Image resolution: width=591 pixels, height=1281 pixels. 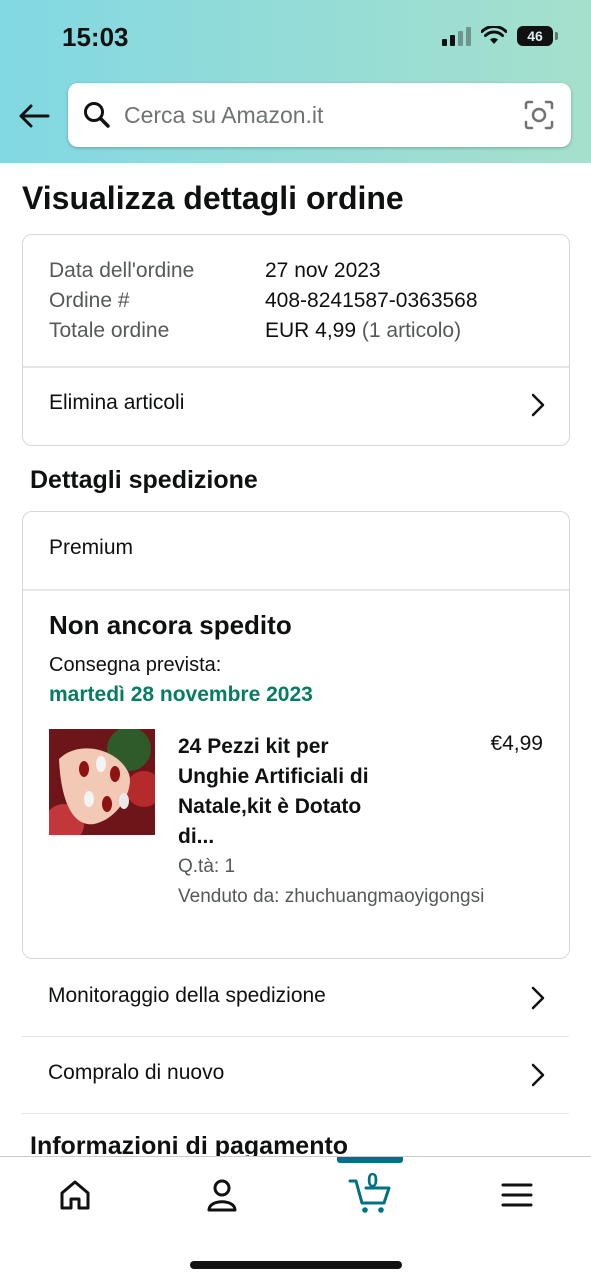 I want to click on buy-again-row: Compralo di nuovo, so click(x=295, y=1075).